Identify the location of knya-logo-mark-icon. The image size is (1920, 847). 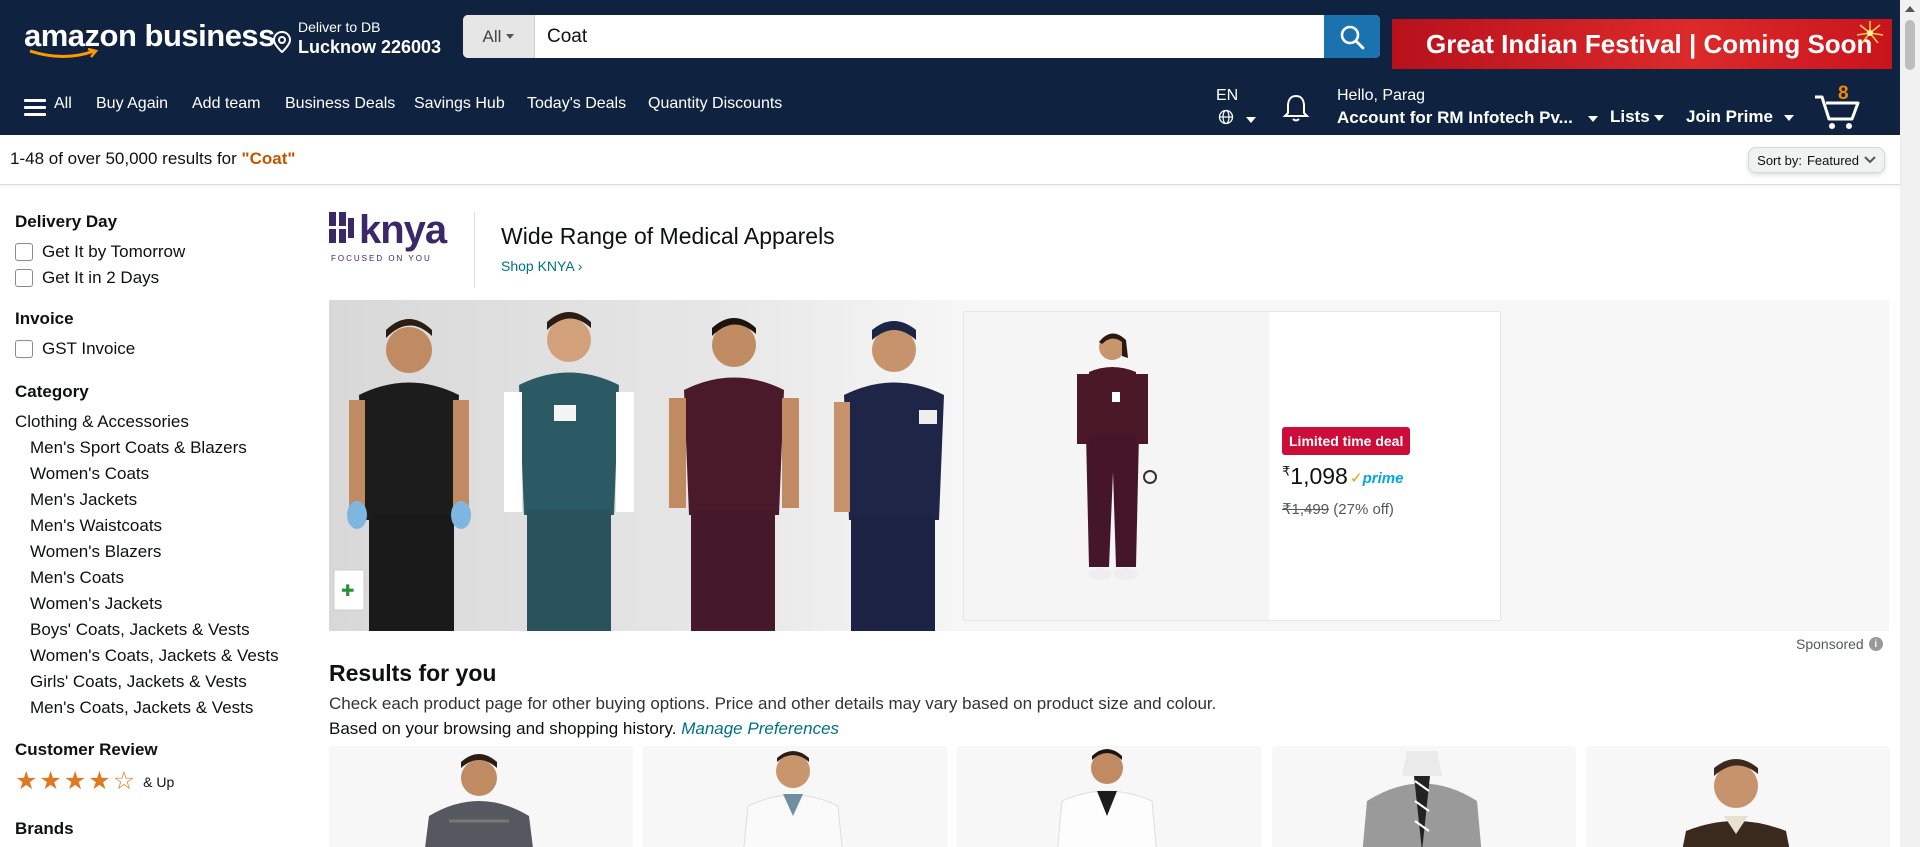
(341, 227).